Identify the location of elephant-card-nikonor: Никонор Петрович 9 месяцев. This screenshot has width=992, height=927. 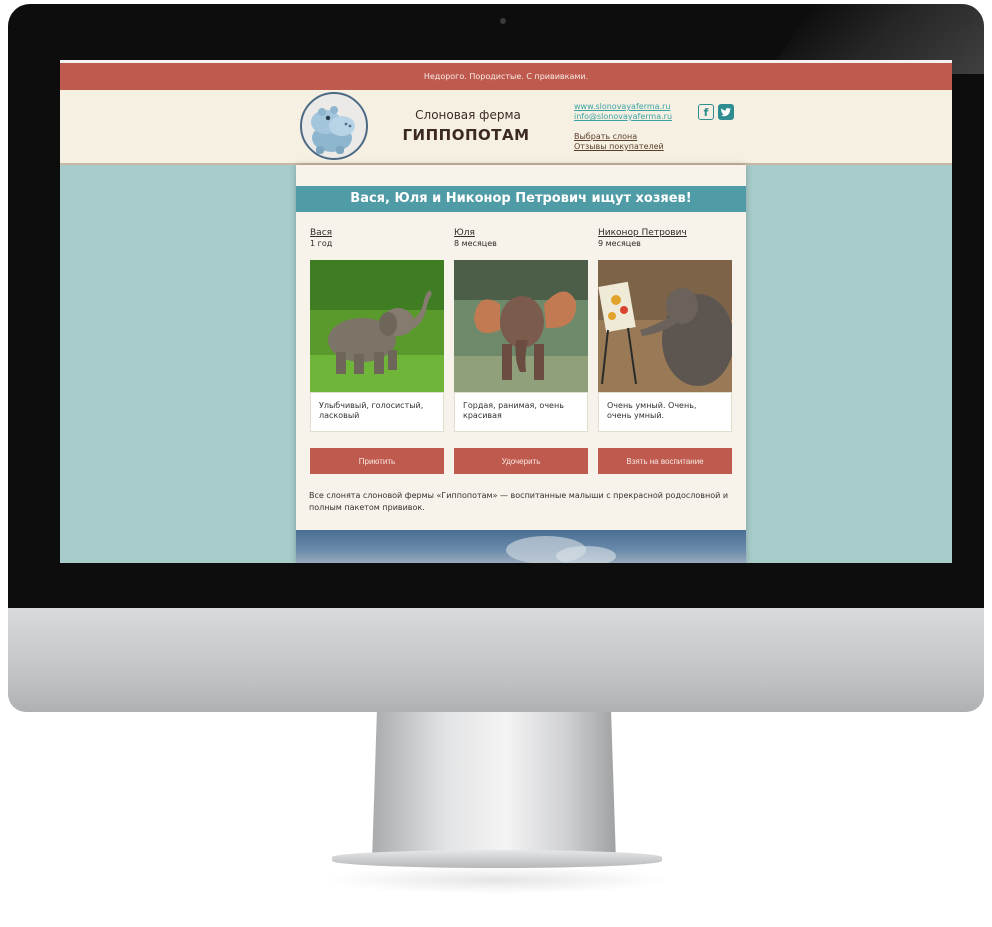
(665, 238).